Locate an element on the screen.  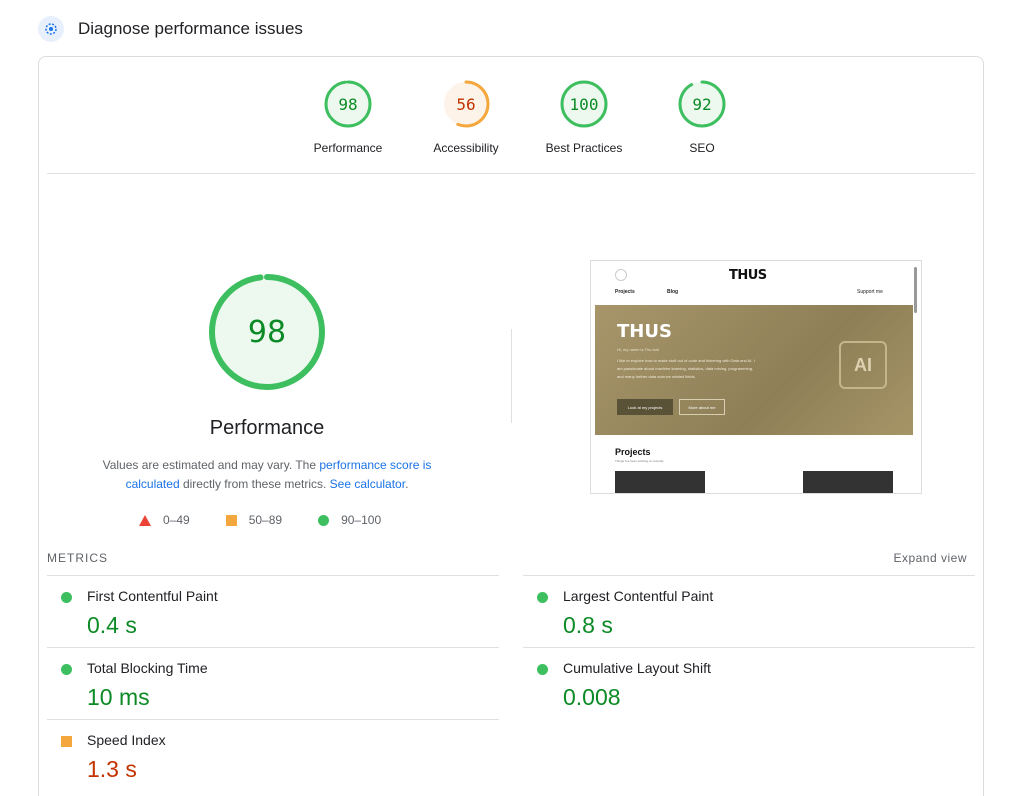
performance-main-gauge: 98 is located at coordinates (267, 332).